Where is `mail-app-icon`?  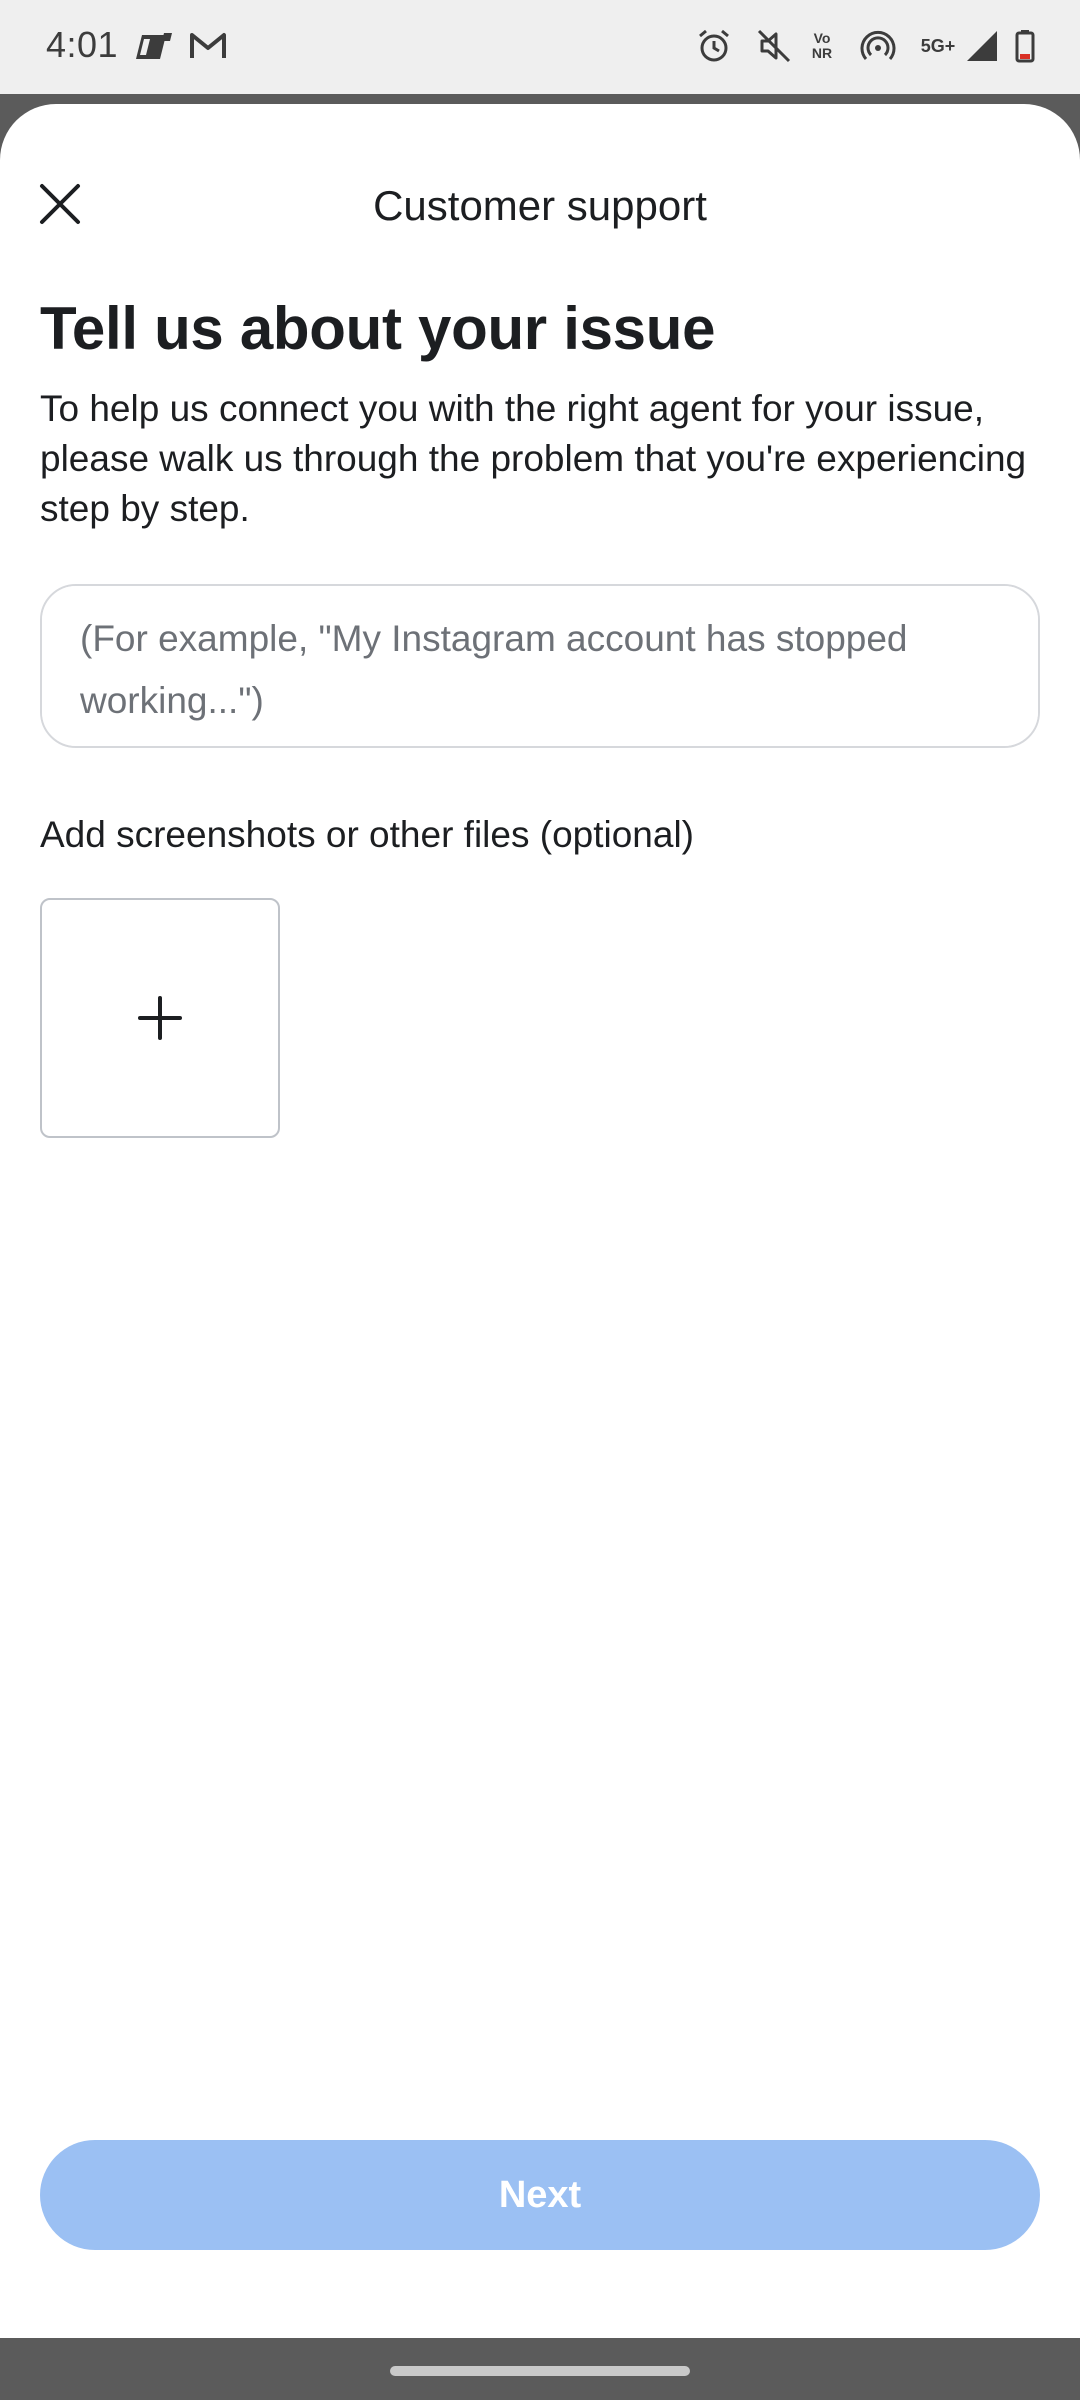
mail-app-icon is located at coordinates (154, 46).